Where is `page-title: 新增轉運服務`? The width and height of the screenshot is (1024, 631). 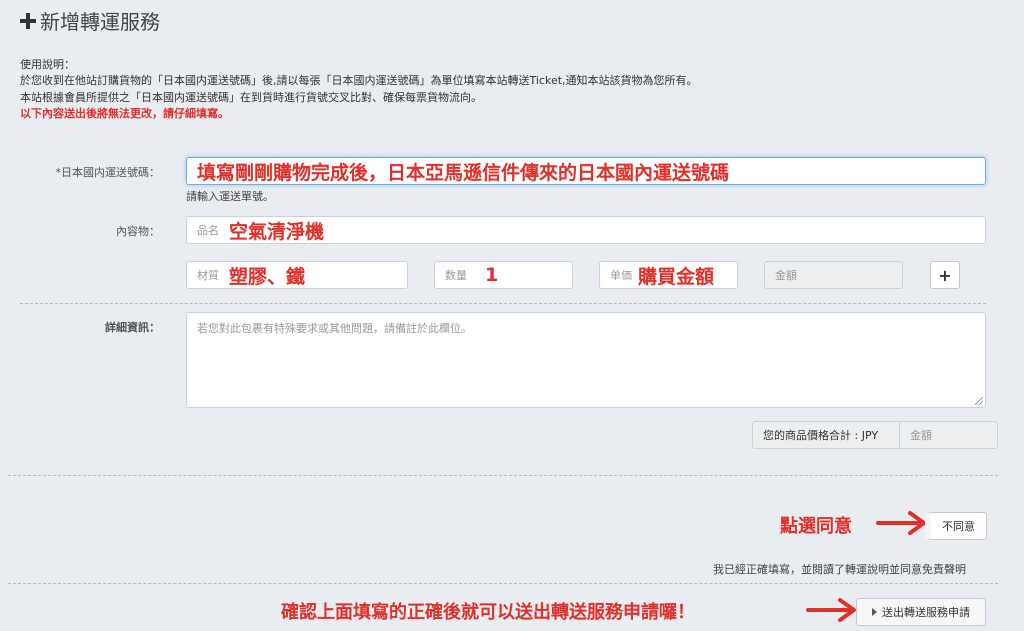 page-title: 新增轉運服務 is located at coordinates (90, 20).